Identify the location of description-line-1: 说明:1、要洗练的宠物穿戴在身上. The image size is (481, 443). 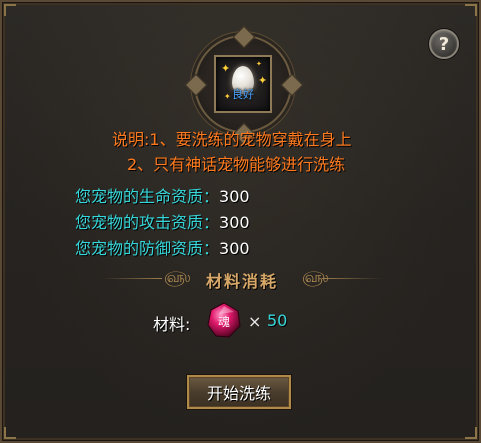
(232, 139).